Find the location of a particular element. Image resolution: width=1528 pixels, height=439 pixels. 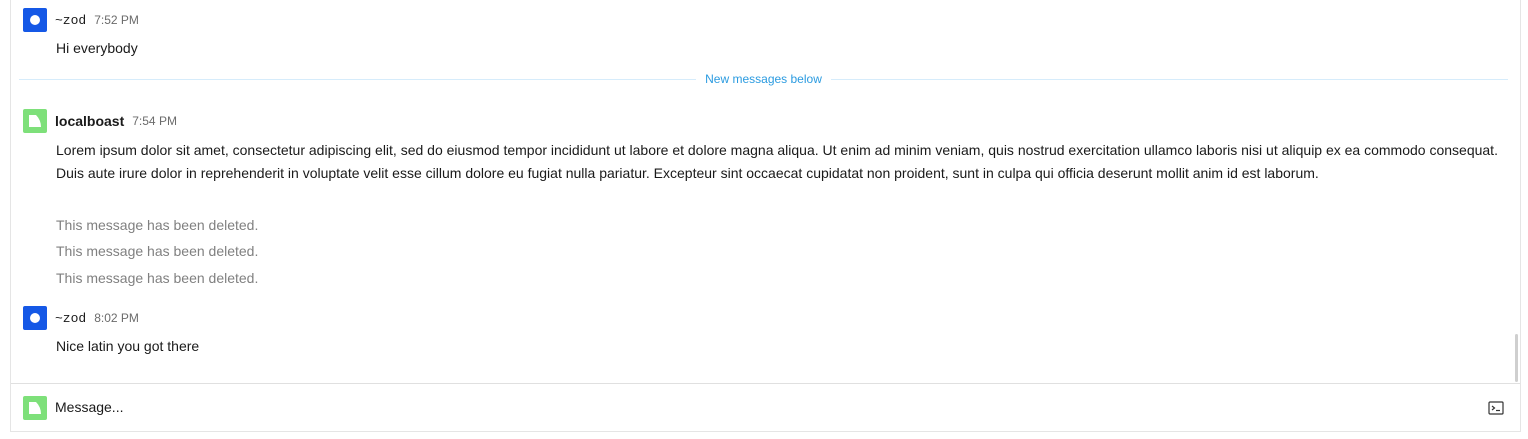

message-header: localboast 7:54 PM is located at coordinates (100, 121).